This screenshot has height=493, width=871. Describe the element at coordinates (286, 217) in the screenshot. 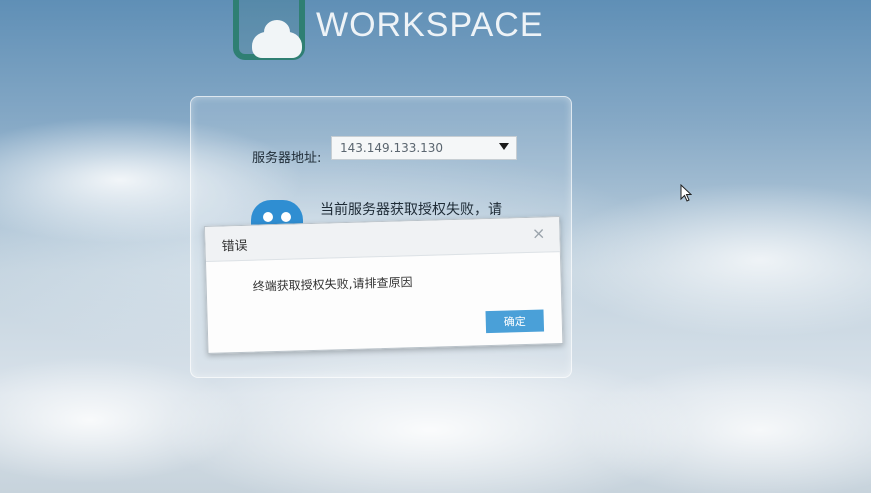

I see `robot-eye-right` at that location.